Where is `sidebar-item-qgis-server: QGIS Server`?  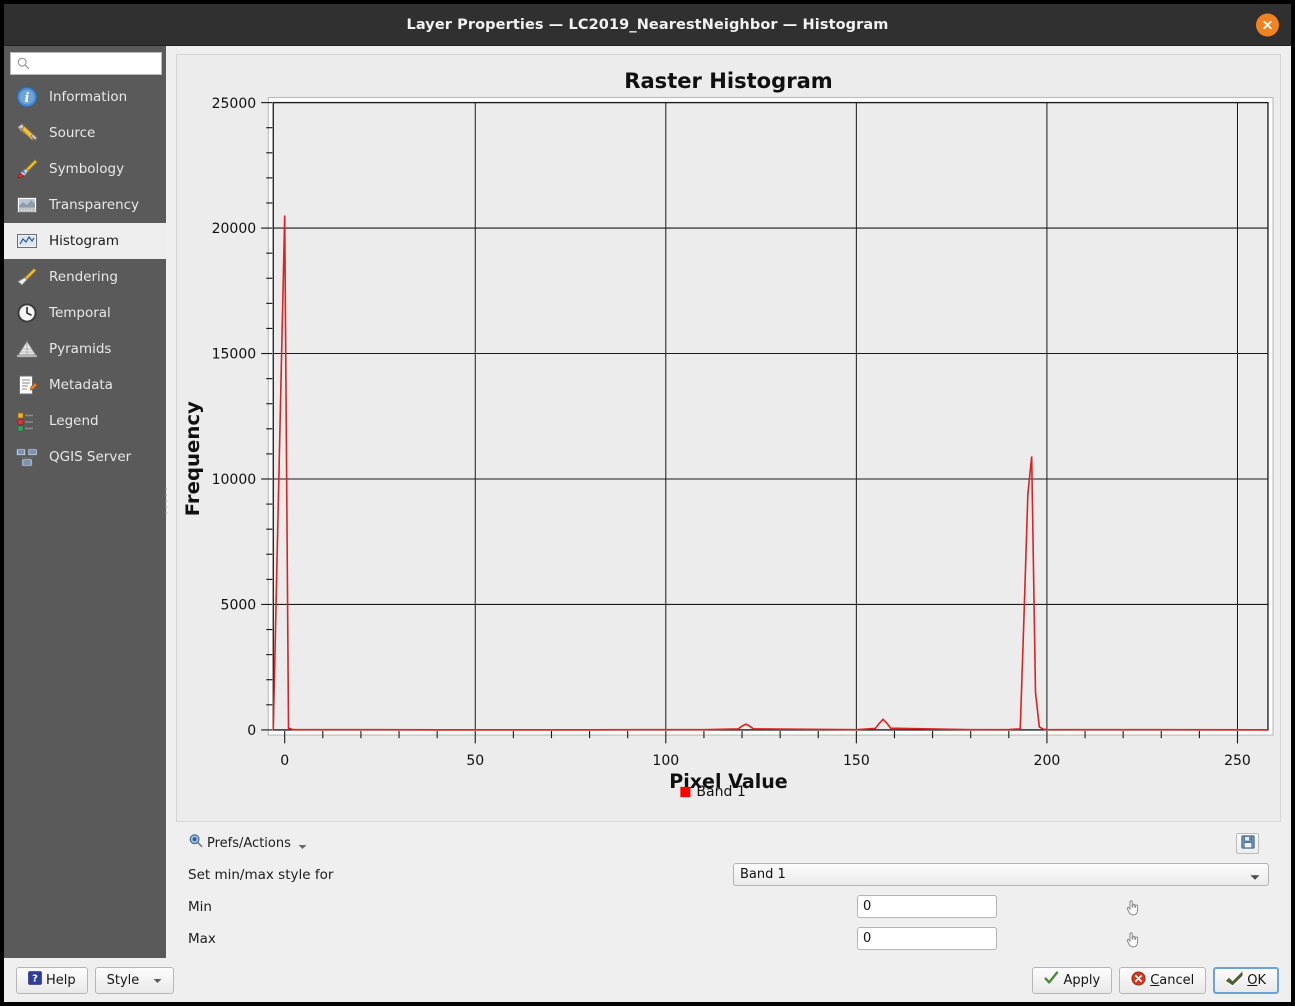
sidebar-item-qgis-server: QGIS Server is located at coordinates (85, 457).